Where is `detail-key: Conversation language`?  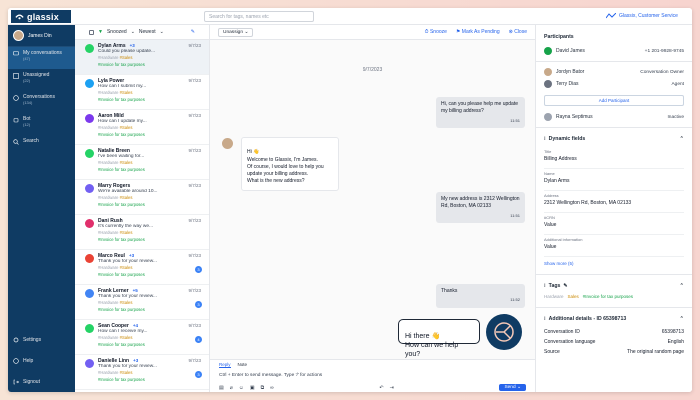 detail-key: Conversation language is located at coordinates (570, 342).